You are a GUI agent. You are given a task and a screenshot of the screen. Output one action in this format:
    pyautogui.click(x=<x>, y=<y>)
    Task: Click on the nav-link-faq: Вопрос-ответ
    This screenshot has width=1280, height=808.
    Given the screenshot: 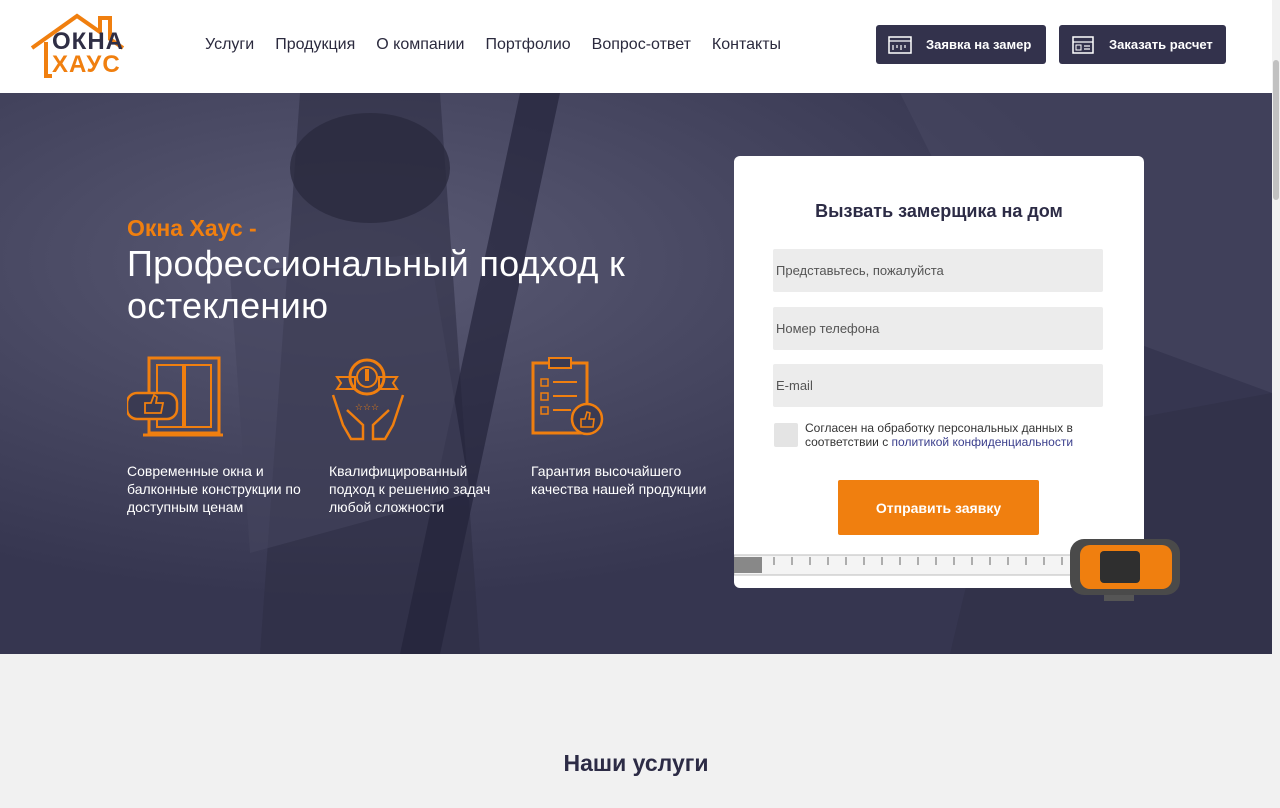 What is the action you would take?
    pyautogui.click(x=641, y=45)
    